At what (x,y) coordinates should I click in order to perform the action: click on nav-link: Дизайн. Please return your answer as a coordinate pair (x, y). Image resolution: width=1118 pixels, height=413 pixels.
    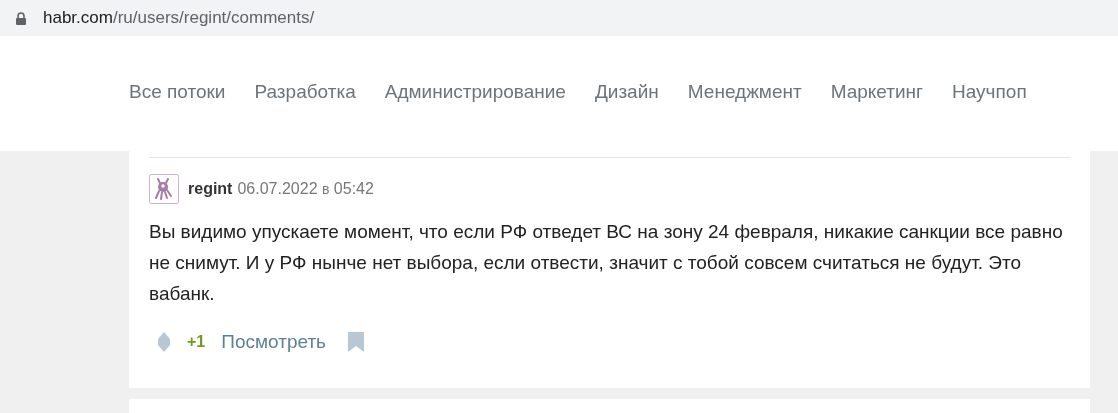
    Looking at the image, I should click on (626, 92).